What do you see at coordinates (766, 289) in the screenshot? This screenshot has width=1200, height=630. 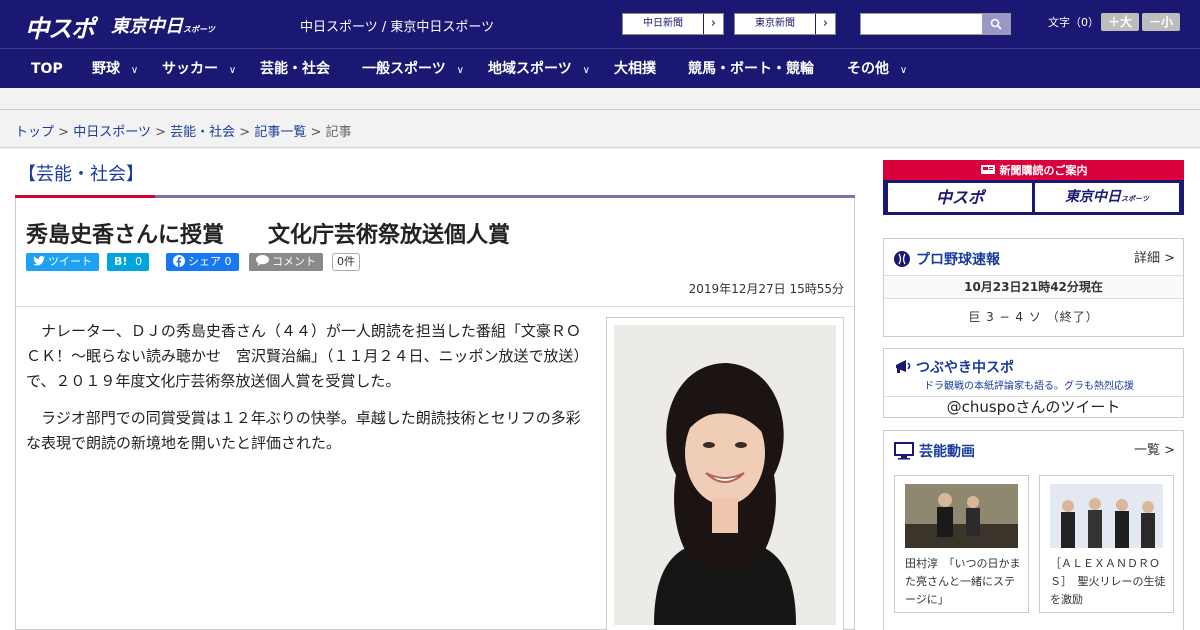 I see `article-date: 2019年12月27日 15時55分` at bounding box center [766, 289].